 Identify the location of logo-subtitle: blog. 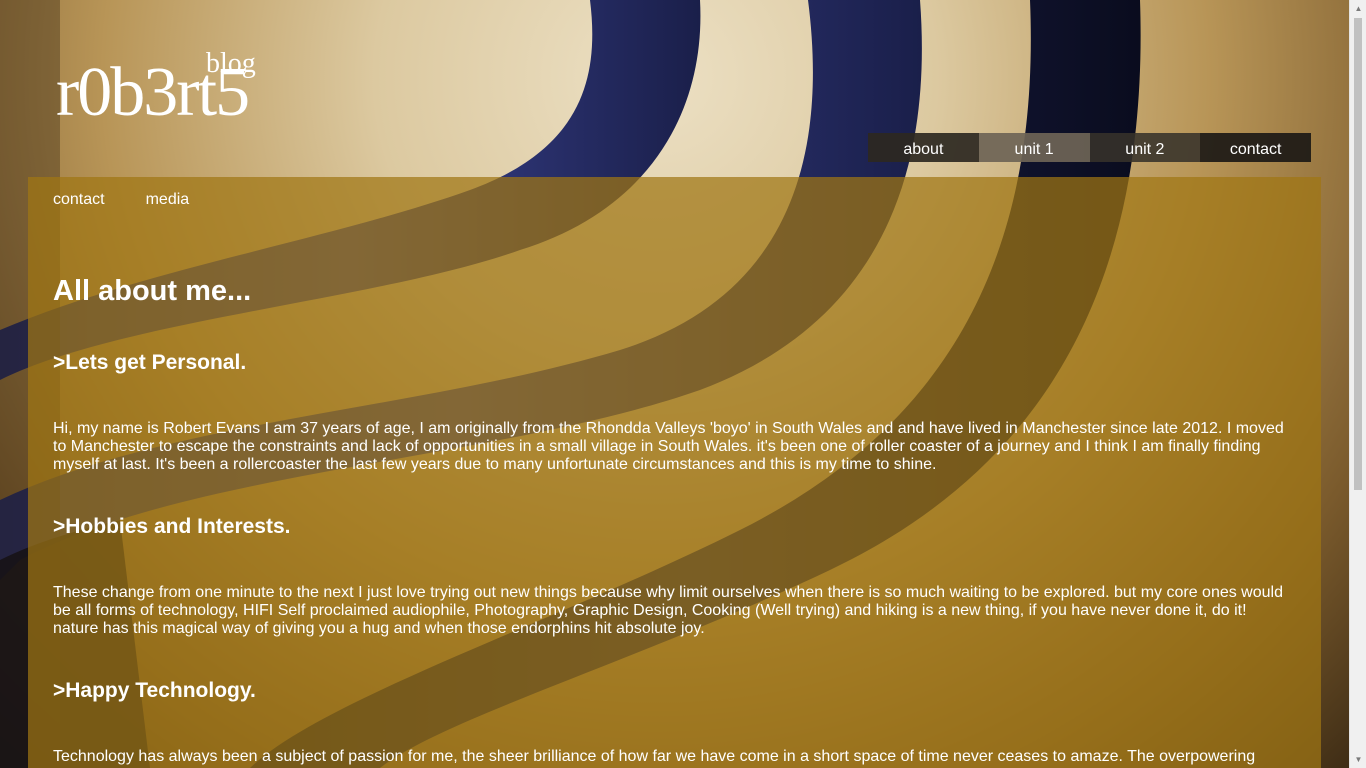
(231, 63).